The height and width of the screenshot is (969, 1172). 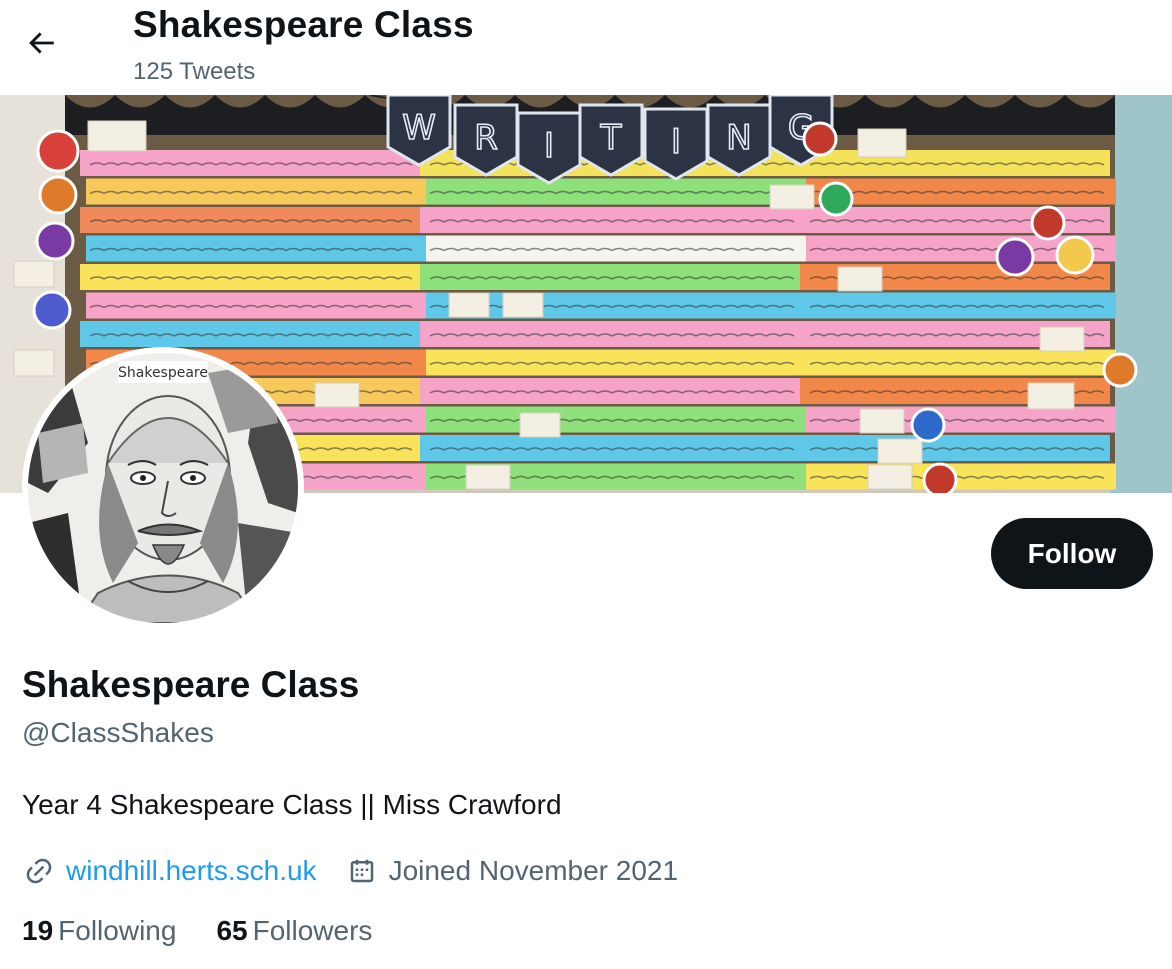 What do you see at coordinates (312, 930) in the screenshot?
I see `followers-label: Followers` at bounding box center [312, 930].